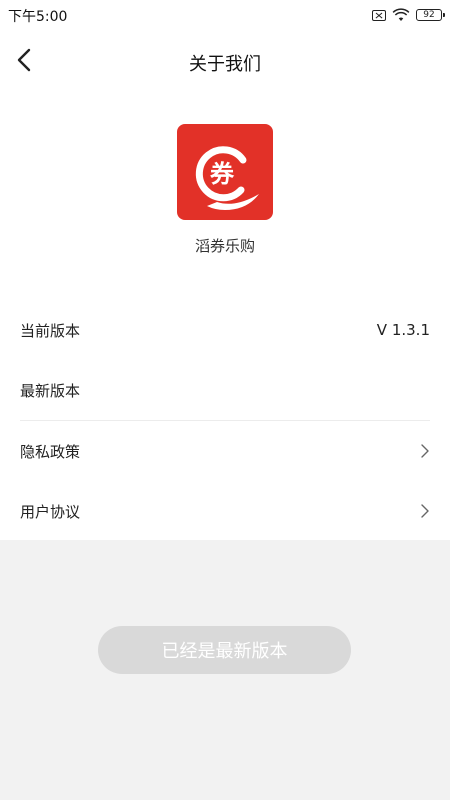 This screenshot has height=800, width=450. I want to click on battery-icon: 92, so click(430, 15).